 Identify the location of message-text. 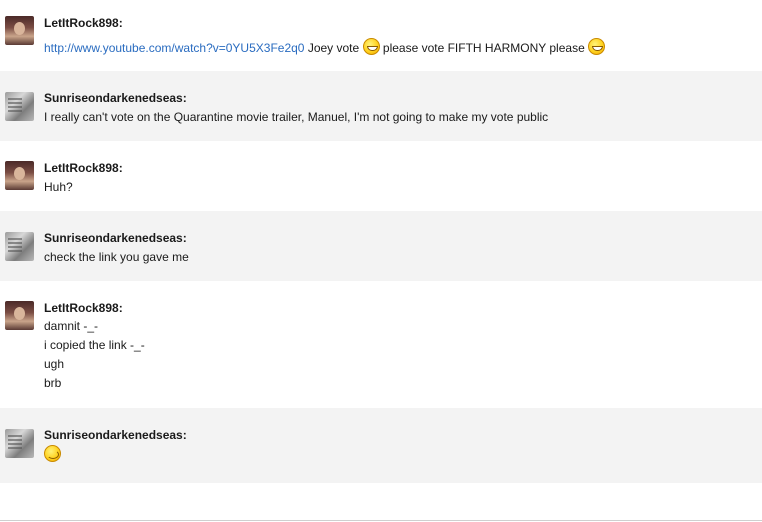
(52, 453).